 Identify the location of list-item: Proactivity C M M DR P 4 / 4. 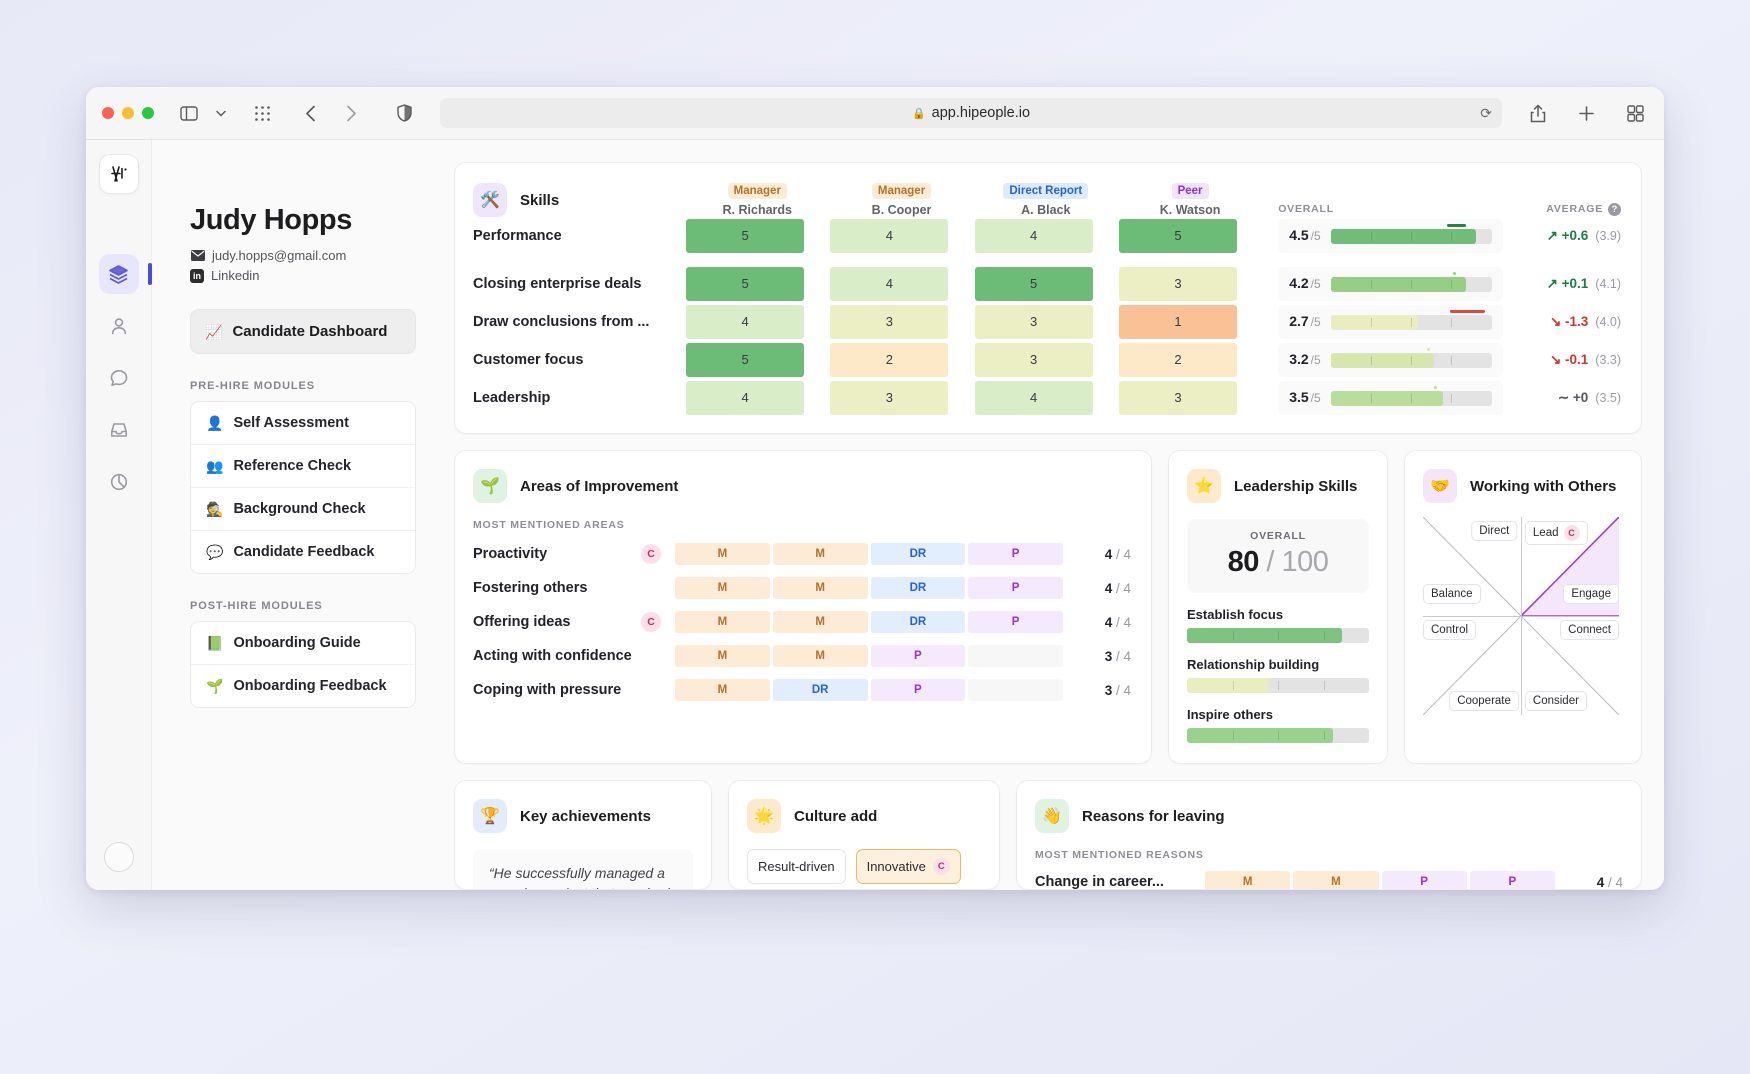
(802, 554).